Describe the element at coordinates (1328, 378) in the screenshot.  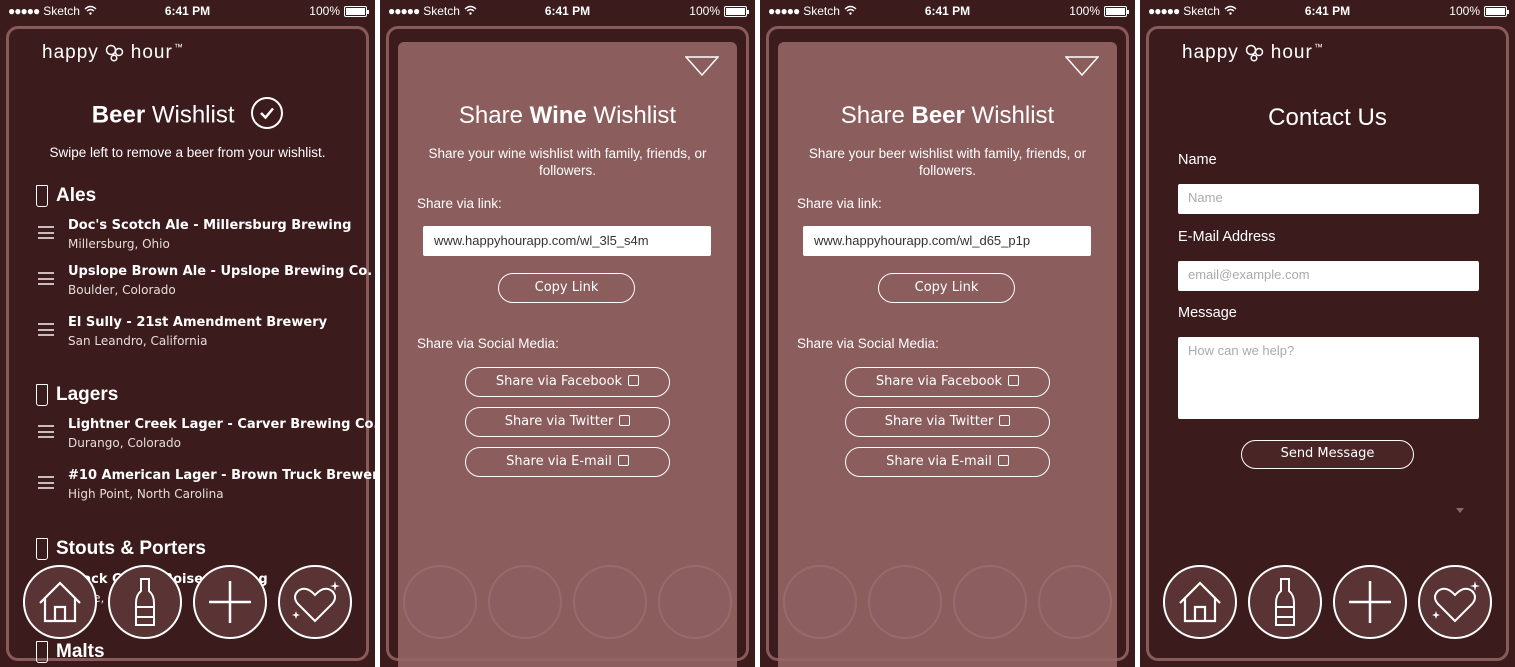
I see `message-field: How can we help?` at that location.